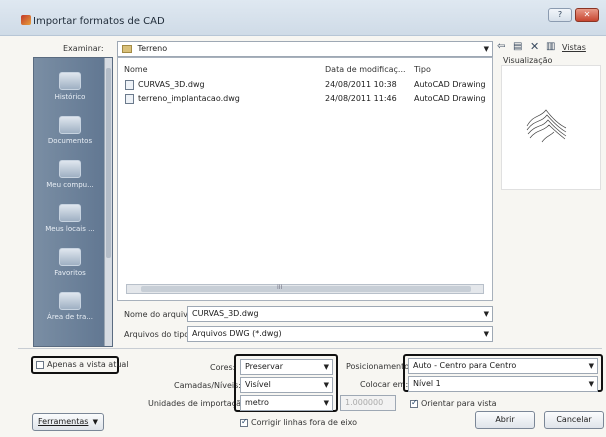 The height and width of the screenshot is (437, 606). Describe the element at coordinates (223, 367) in the screenshot. I see `colors-label: Cores:` at that location.